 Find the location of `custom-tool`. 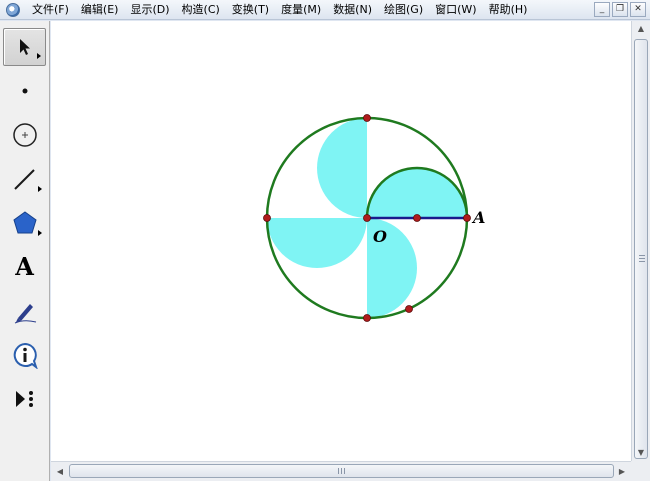

custom-tool is located at coordinates (24, 399).